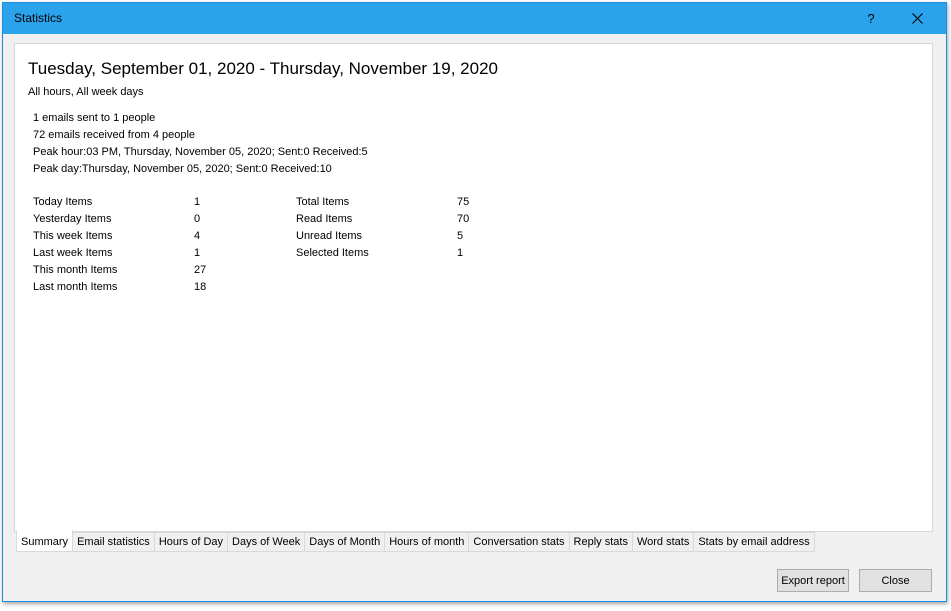 Image resolution: width=951 pixels, height=611 pixels. I want to click on stat-label: Unread Items, so click(329, 236).